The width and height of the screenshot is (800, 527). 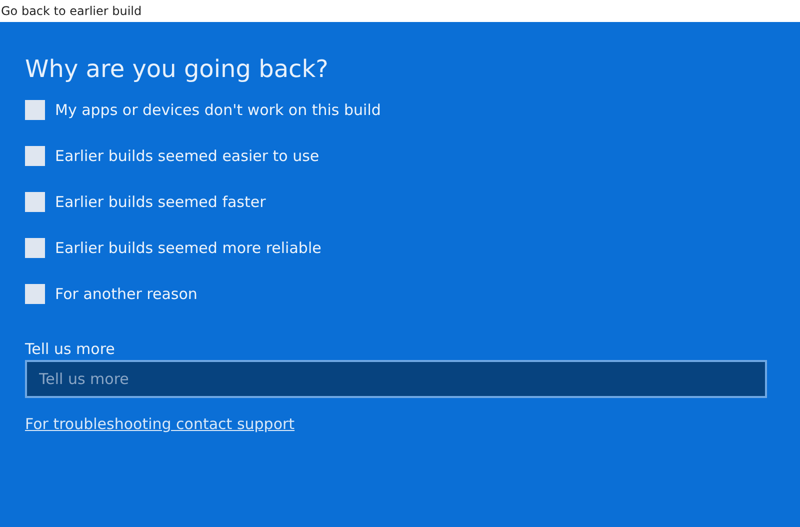 What do you see at coordinates (160, 424) in the screenshot?
I see `support-link: For troubleshooting contact support` at bounding box center [160, 424].